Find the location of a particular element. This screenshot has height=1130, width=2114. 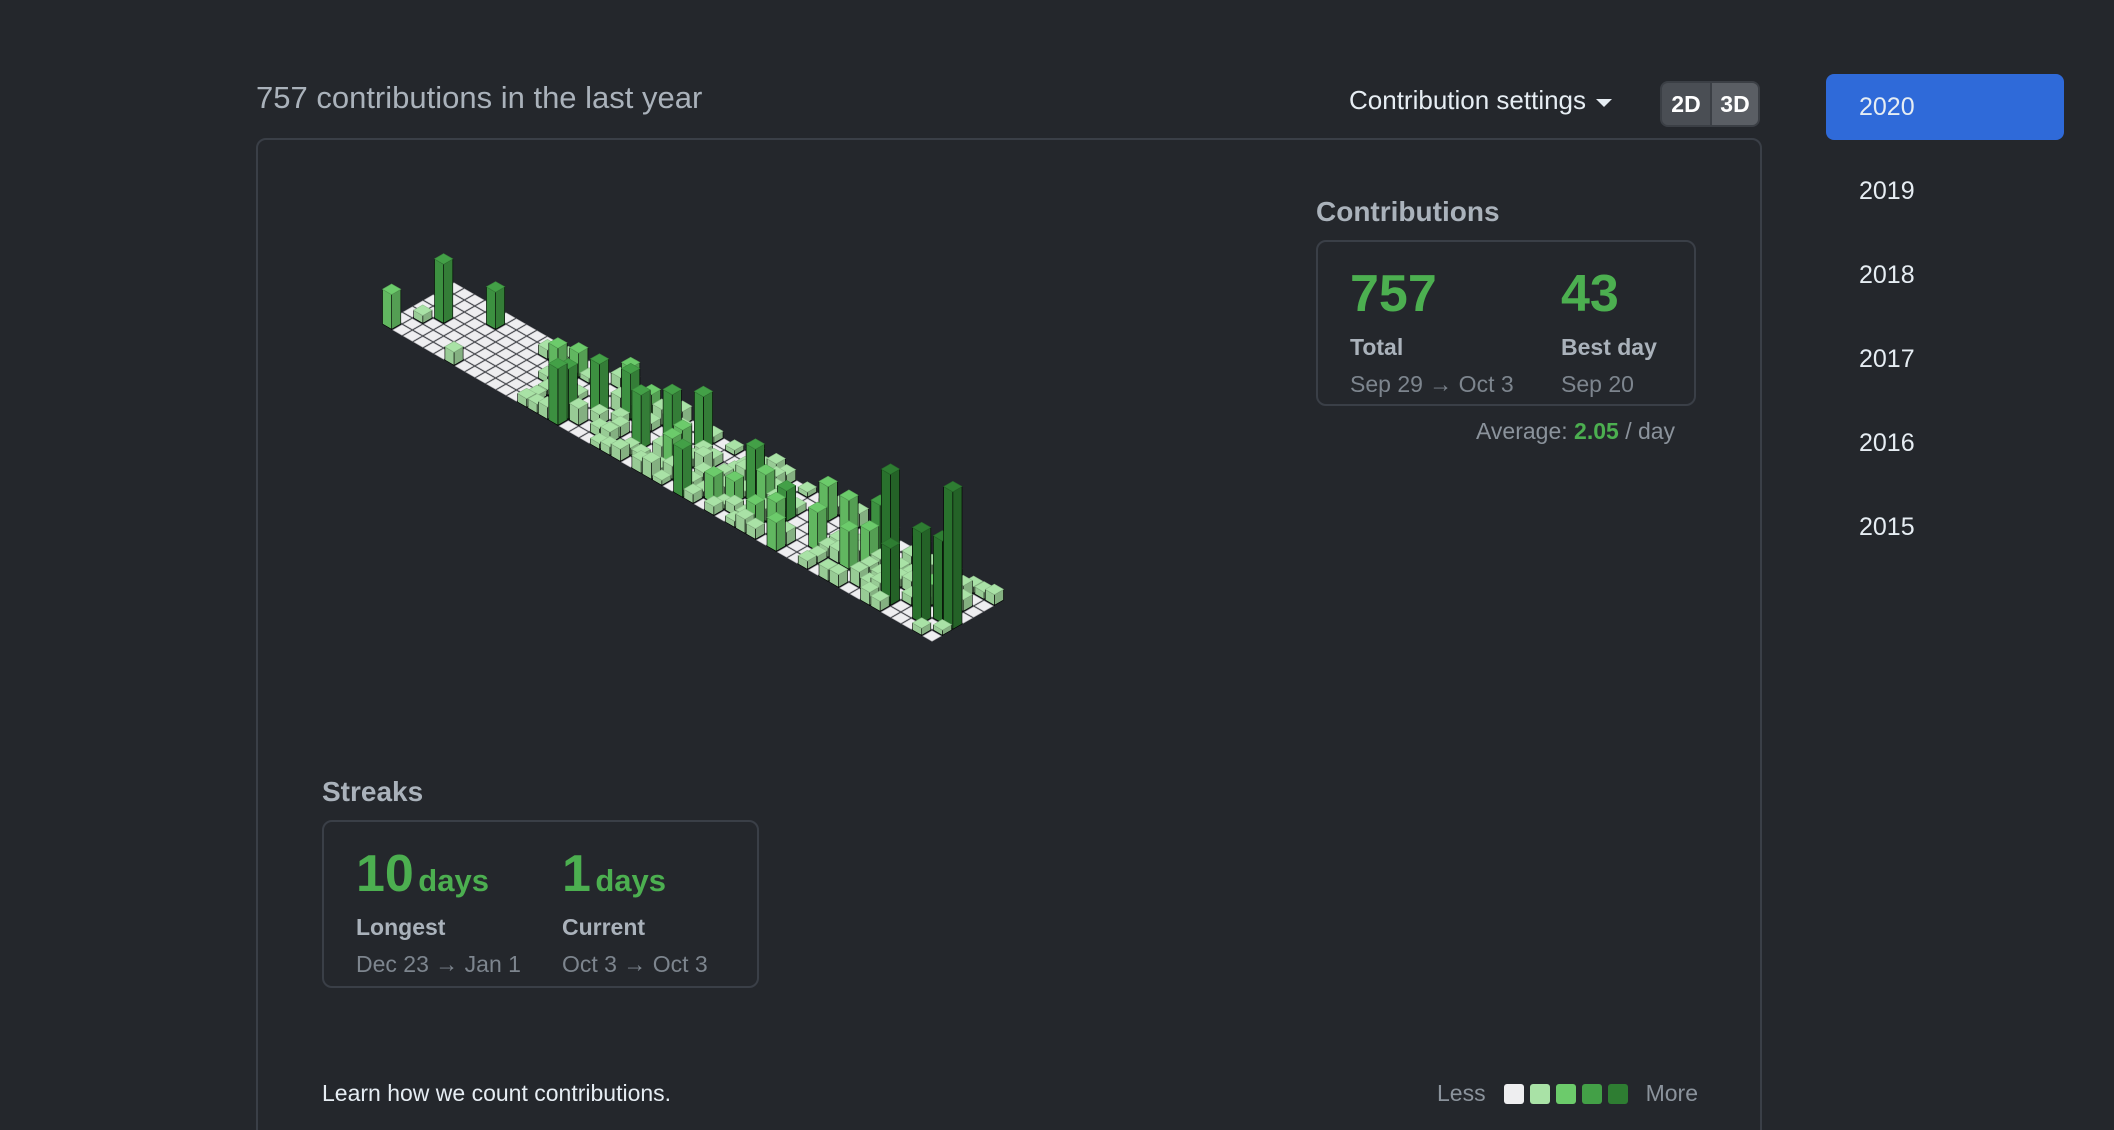

year-item-2017: 2017 is located at coordinates (1945, 359).